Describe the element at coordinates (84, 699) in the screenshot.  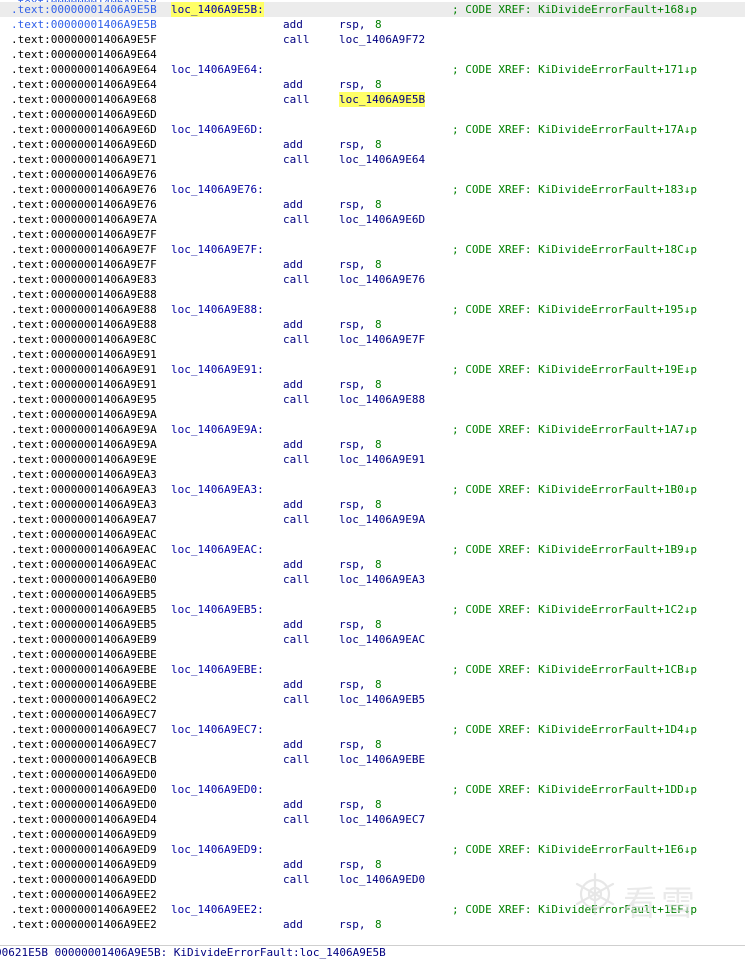
I see `address: .text:00000001406A9EC2` at that location.